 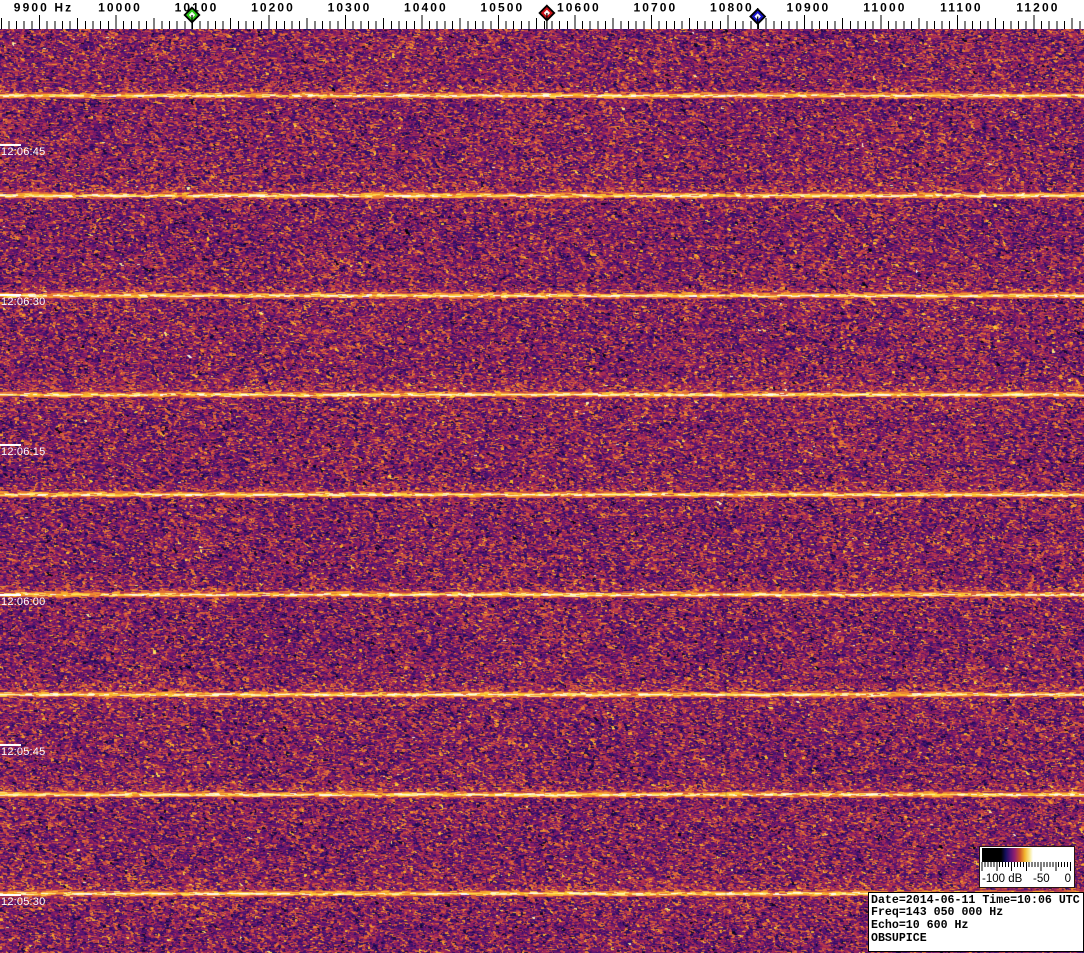 What do you see at coordinates (120, 8) in the screenshot?
I see `svg-text: 10000` at bounding box center [120, 8].